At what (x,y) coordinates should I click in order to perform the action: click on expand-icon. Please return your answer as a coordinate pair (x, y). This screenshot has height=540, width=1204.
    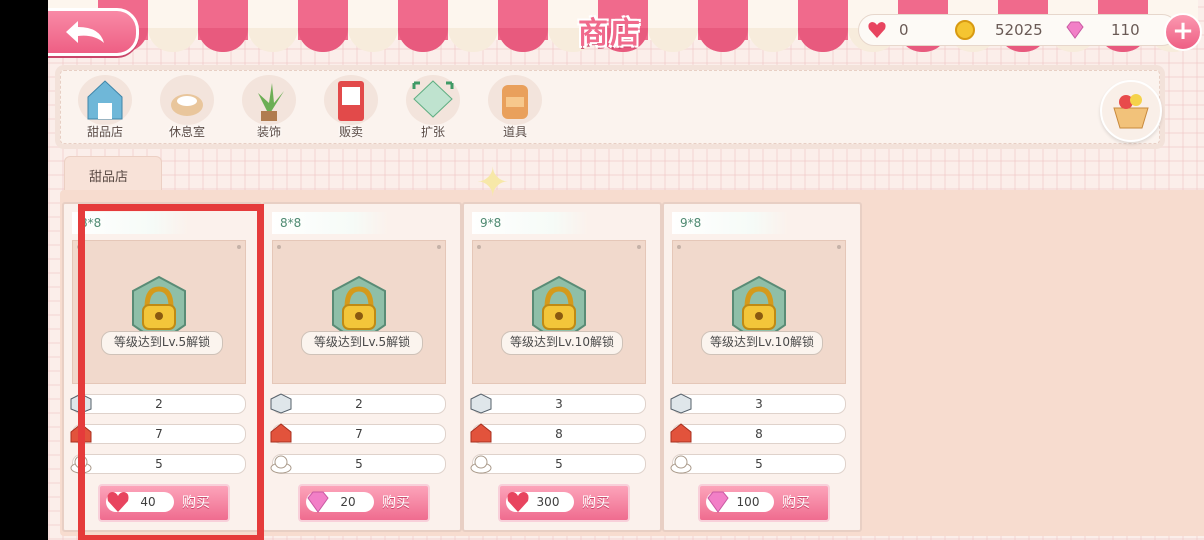
    Looking at the image, I should click on (433, 100).